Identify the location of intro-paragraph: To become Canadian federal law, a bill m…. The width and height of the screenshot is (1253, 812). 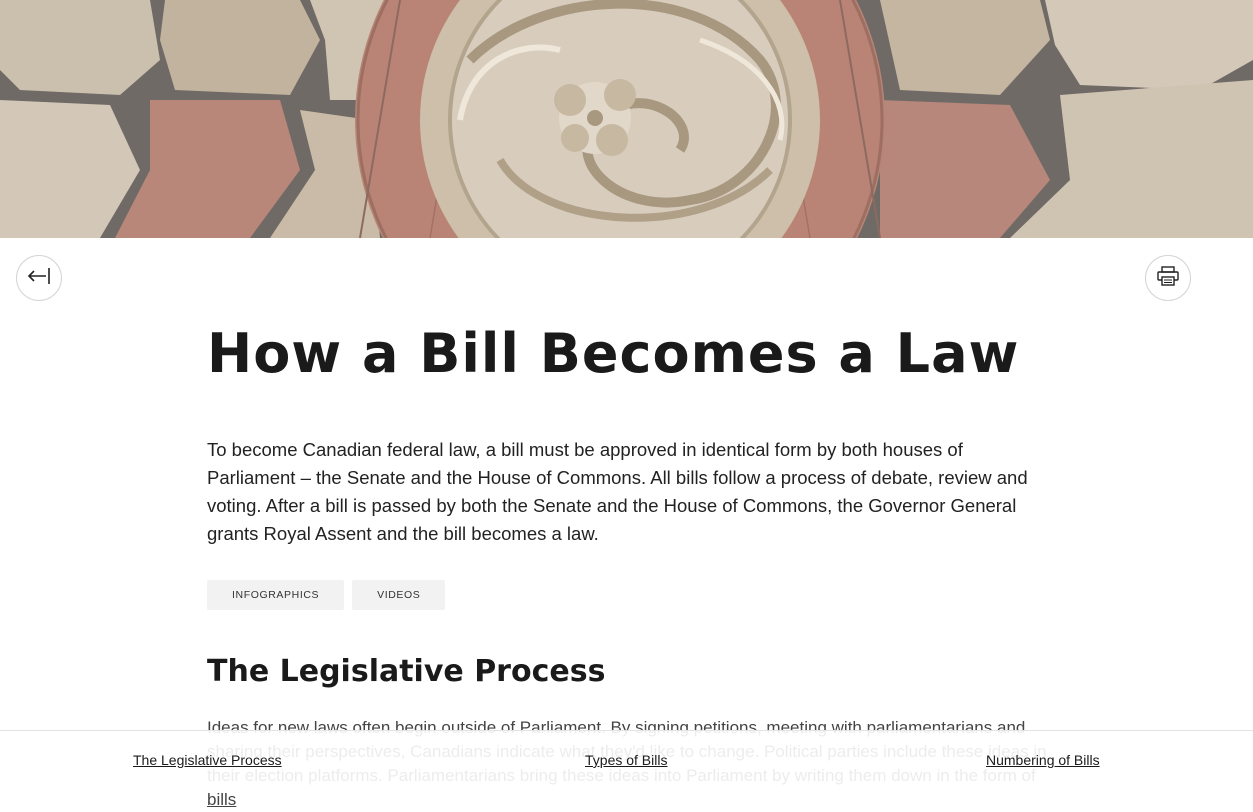
(617, 491).